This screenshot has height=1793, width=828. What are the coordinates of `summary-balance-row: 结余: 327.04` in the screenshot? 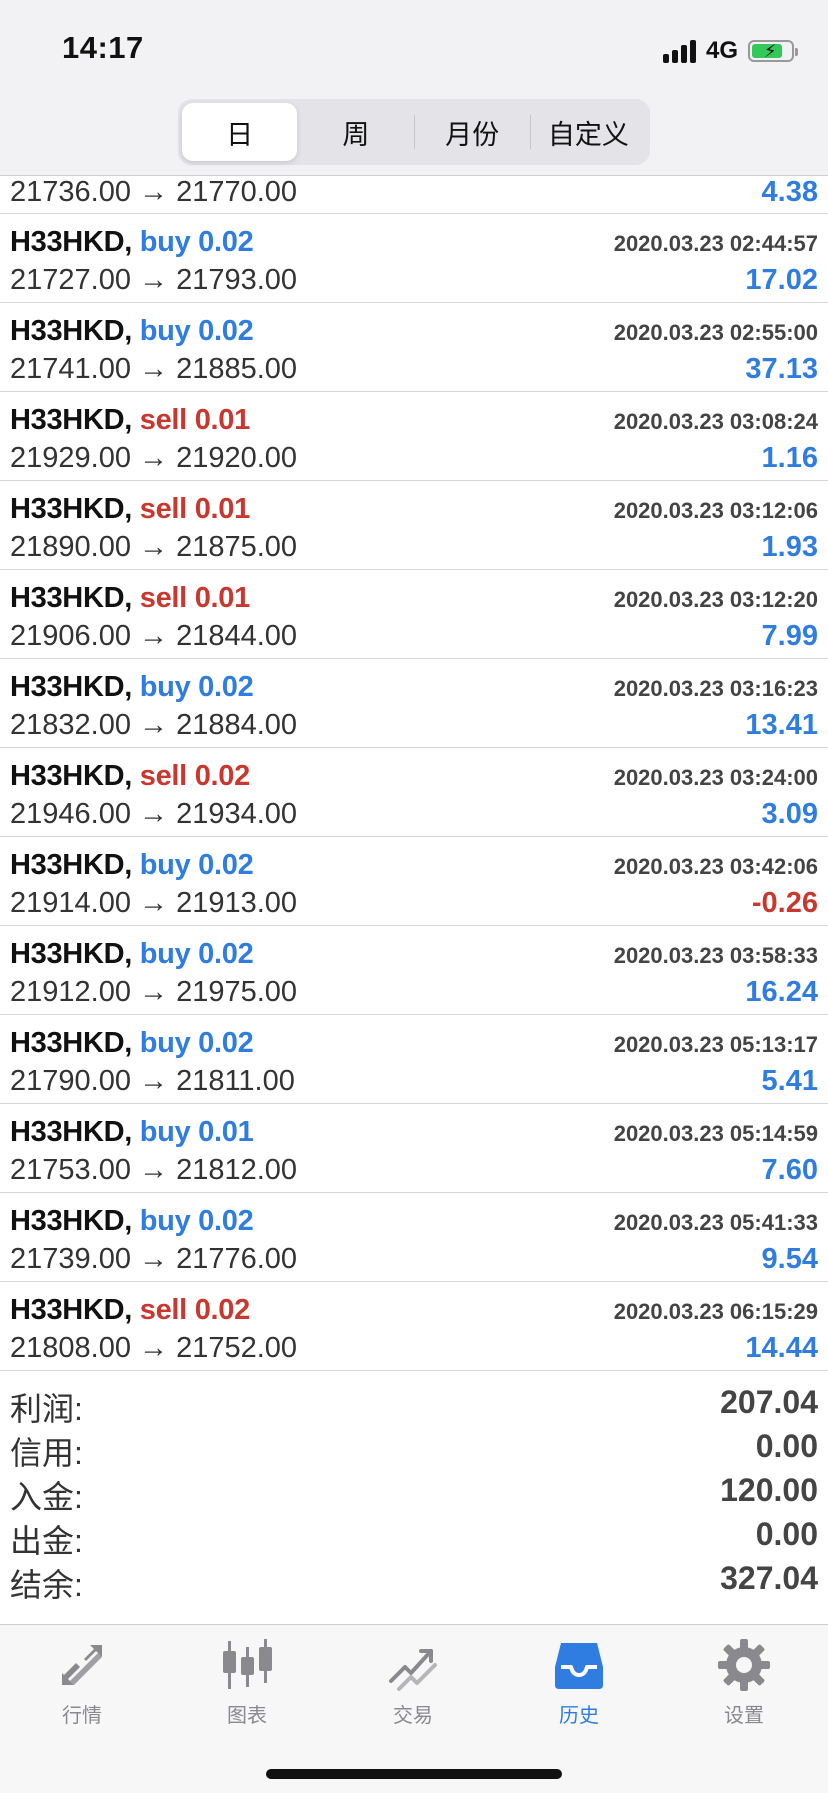 It's located at (414, 1580).